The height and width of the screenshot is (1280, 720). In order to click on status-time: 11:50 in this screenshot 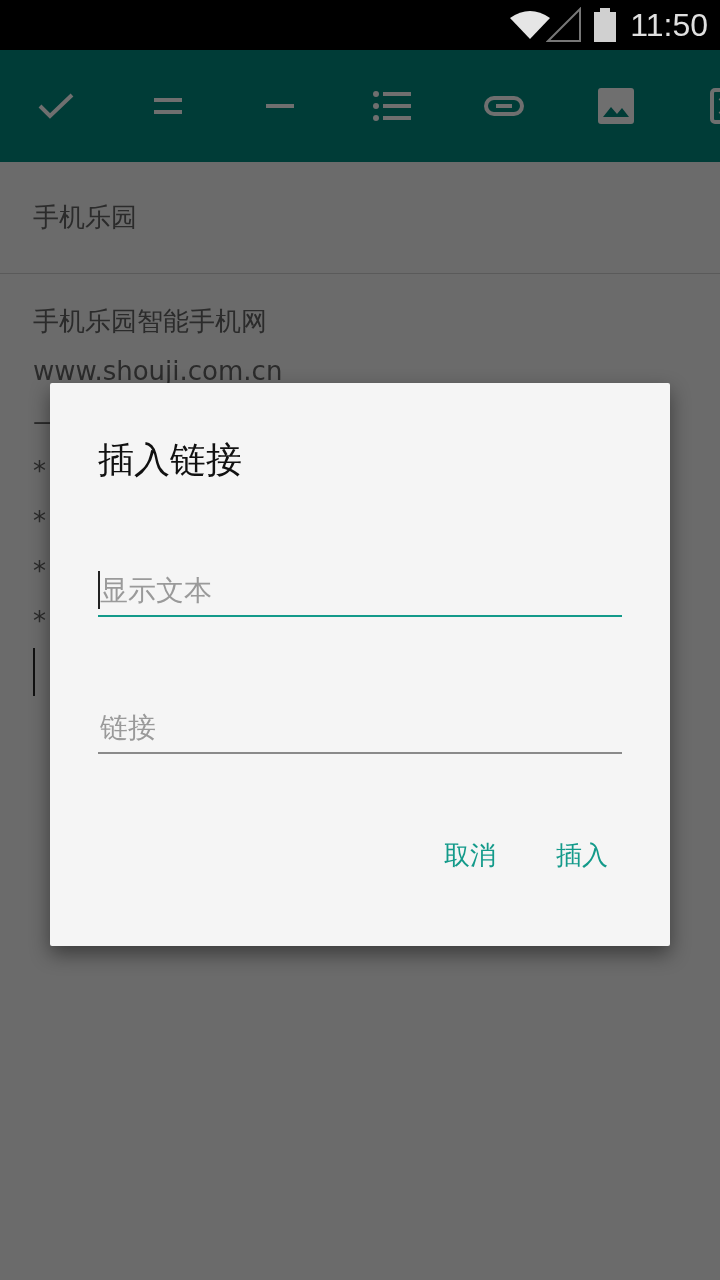, I will do `click(669, 25)`.